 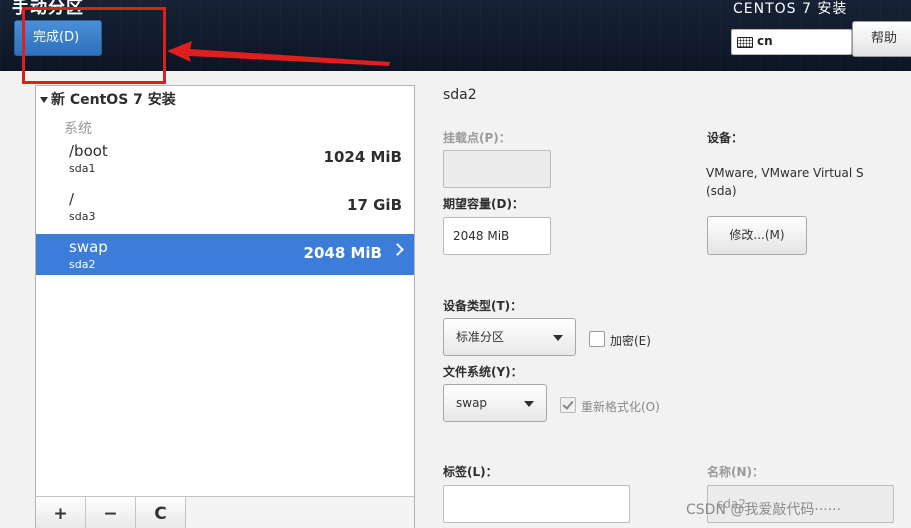 I want to click on mount-row-swap: swap sda2 2048 MiB, so click(x=225, y=254).